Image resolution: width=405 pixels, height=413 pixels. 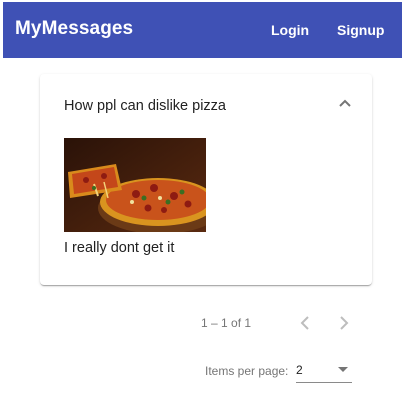 I want to click on login-button: Login, so click(x=290, y=30).